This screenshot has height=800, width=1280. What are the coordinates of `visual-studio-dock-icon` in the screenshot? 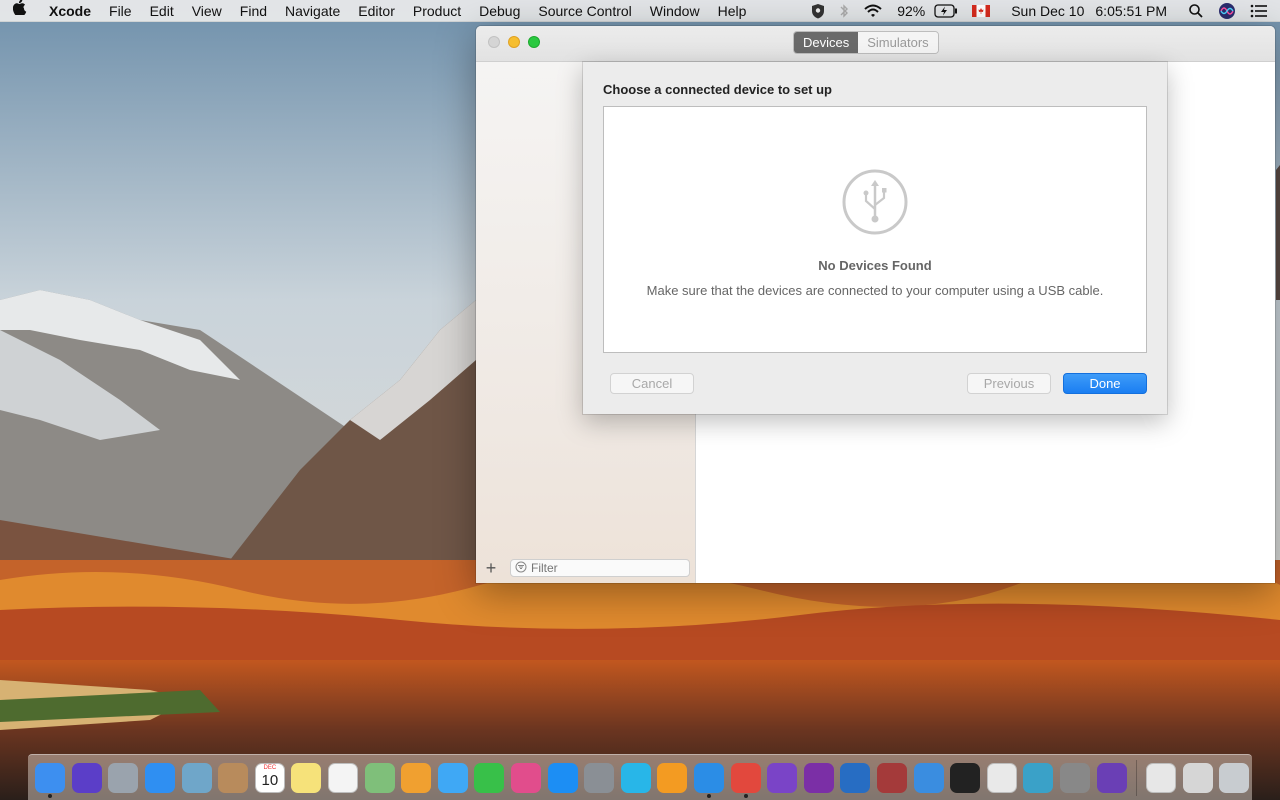 It's located at (1111, 777).